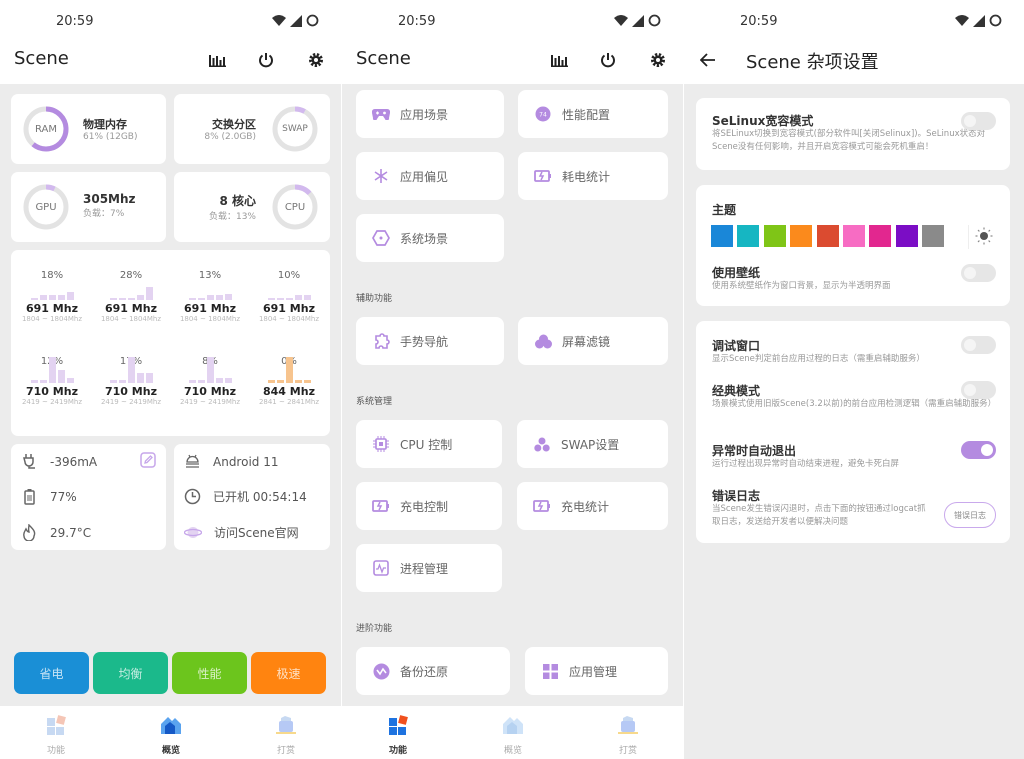 The height and width of the screenshot is (759, 1024). Describe the element at coordinates (289, 319) in the screenshot. I see `core-range: 1804 ~ 1804Mhz` at that location.